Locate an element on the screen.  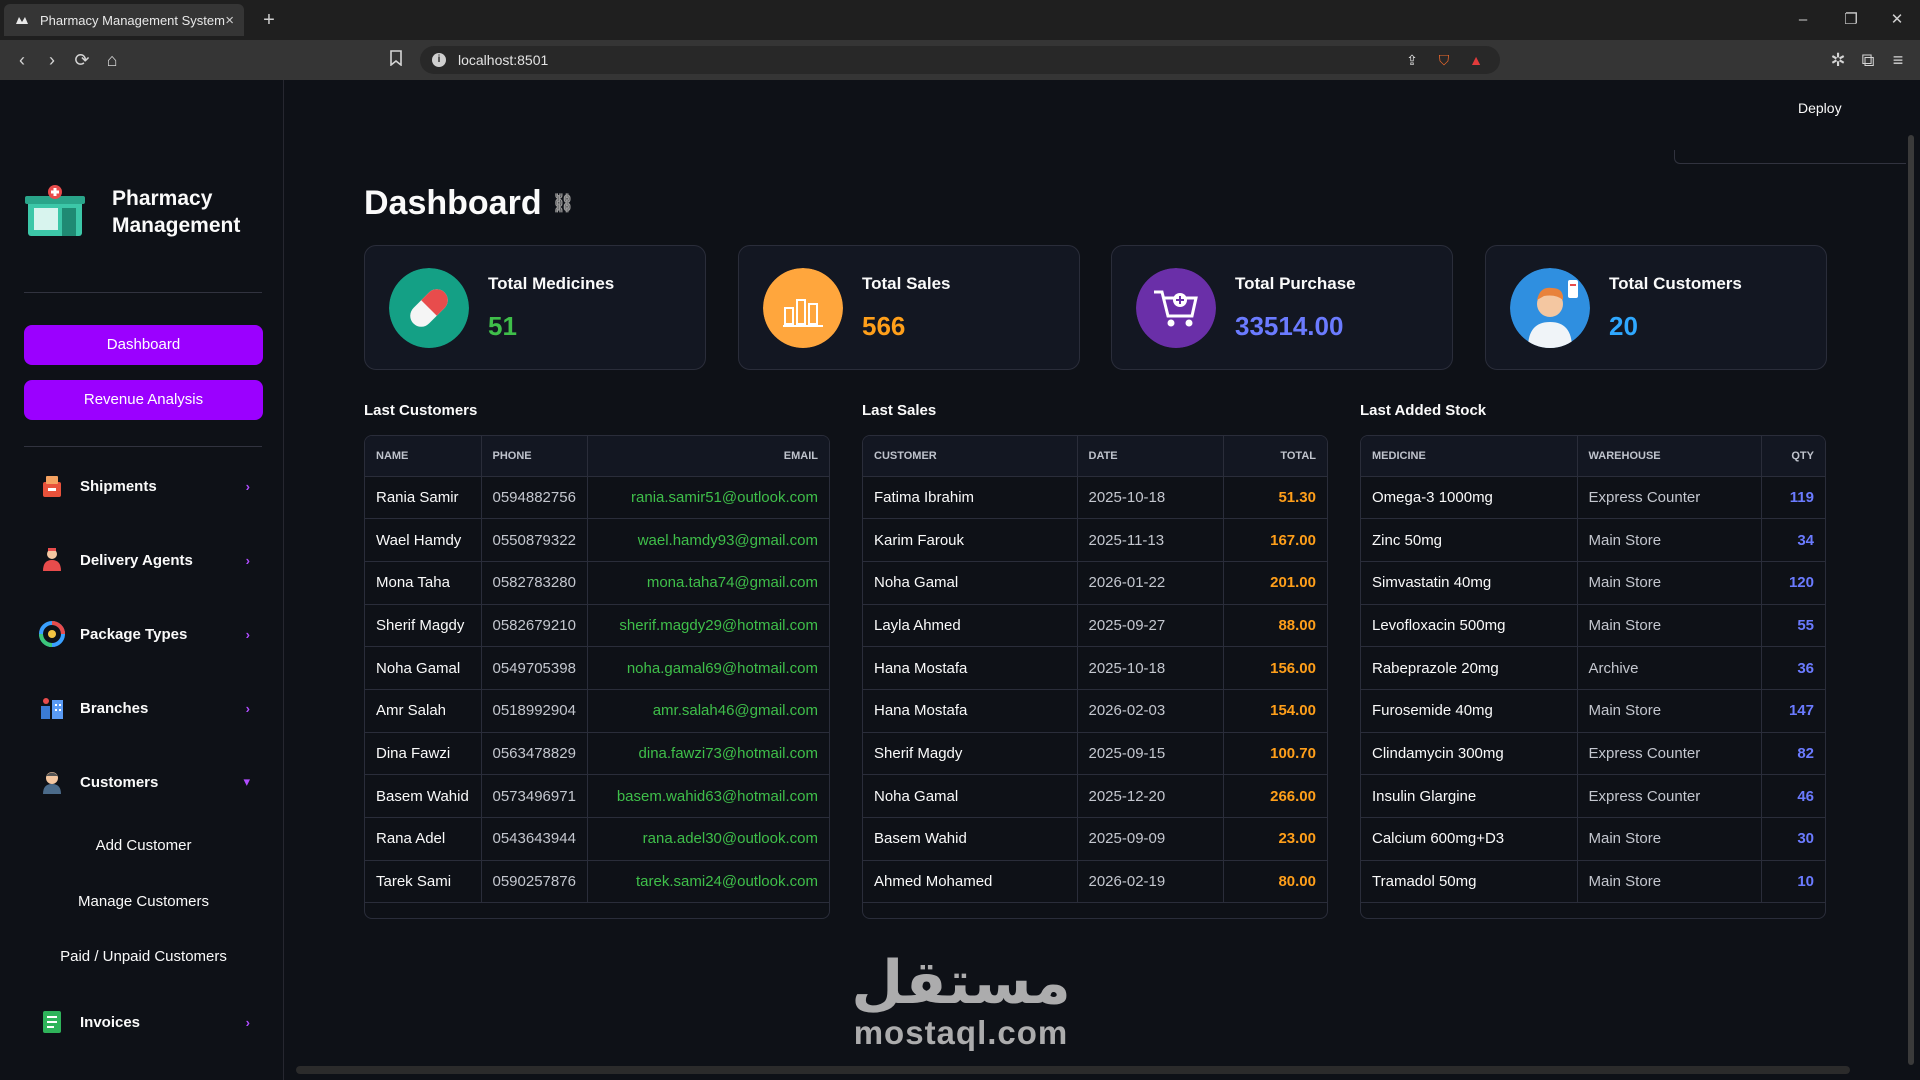
bookmark-icon is located at coordinates (396, 60).